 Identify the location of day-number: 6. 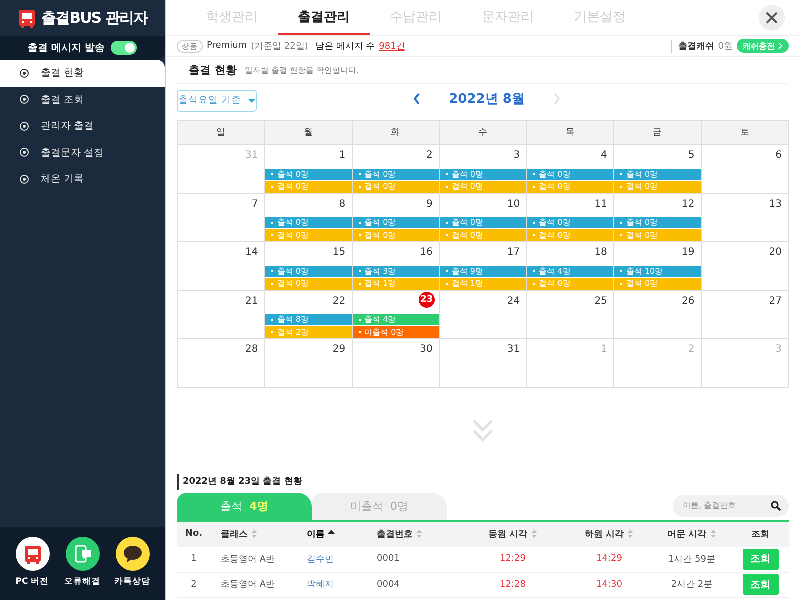
(779, 156).